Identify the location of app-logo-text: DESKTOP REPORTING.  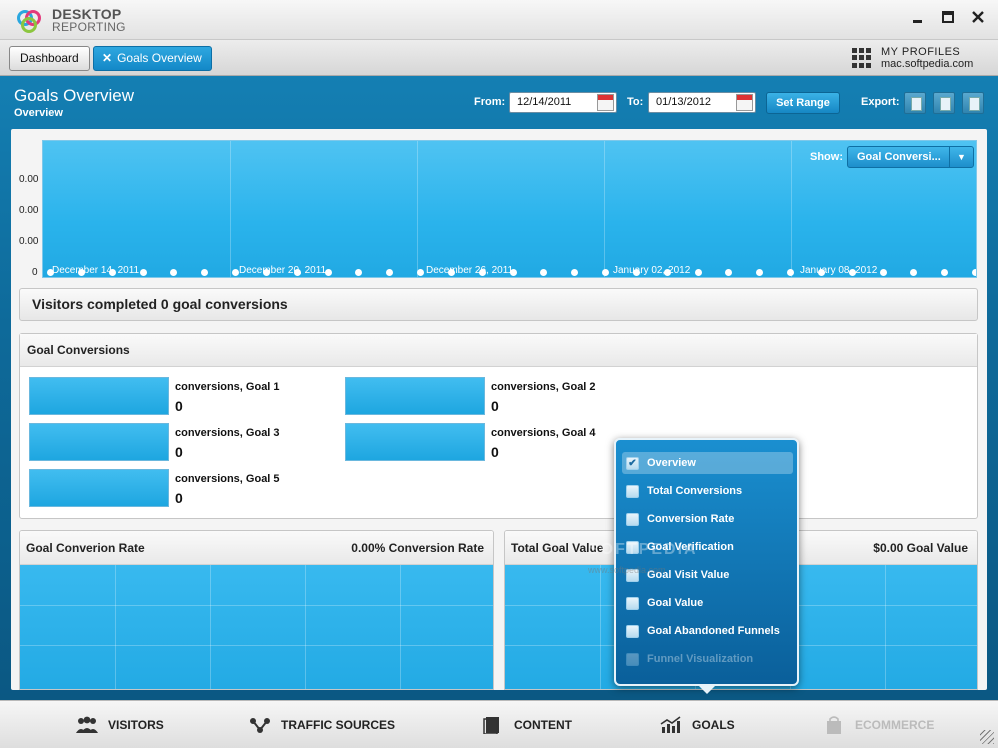
(89, 20).